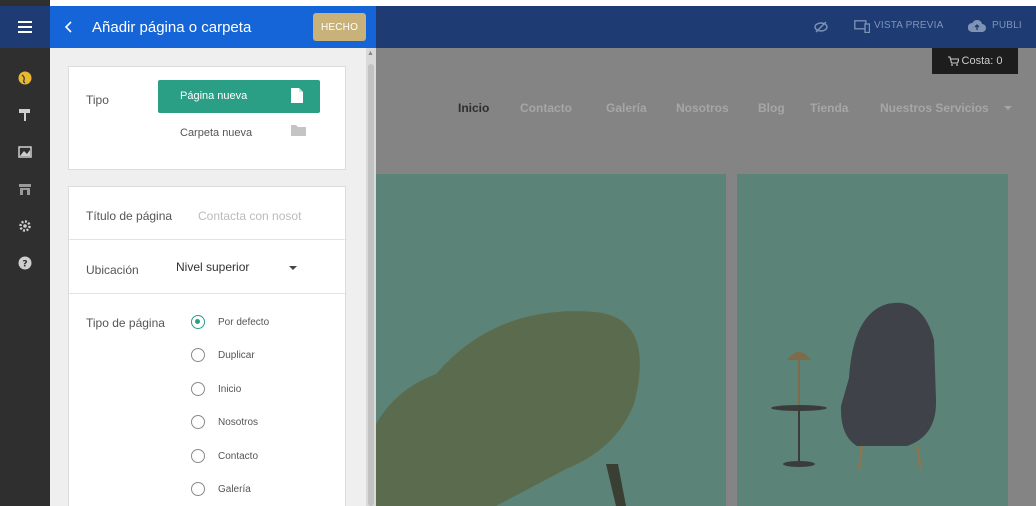  I want to click on cart-label: Costa: 0, so click(982, 61).